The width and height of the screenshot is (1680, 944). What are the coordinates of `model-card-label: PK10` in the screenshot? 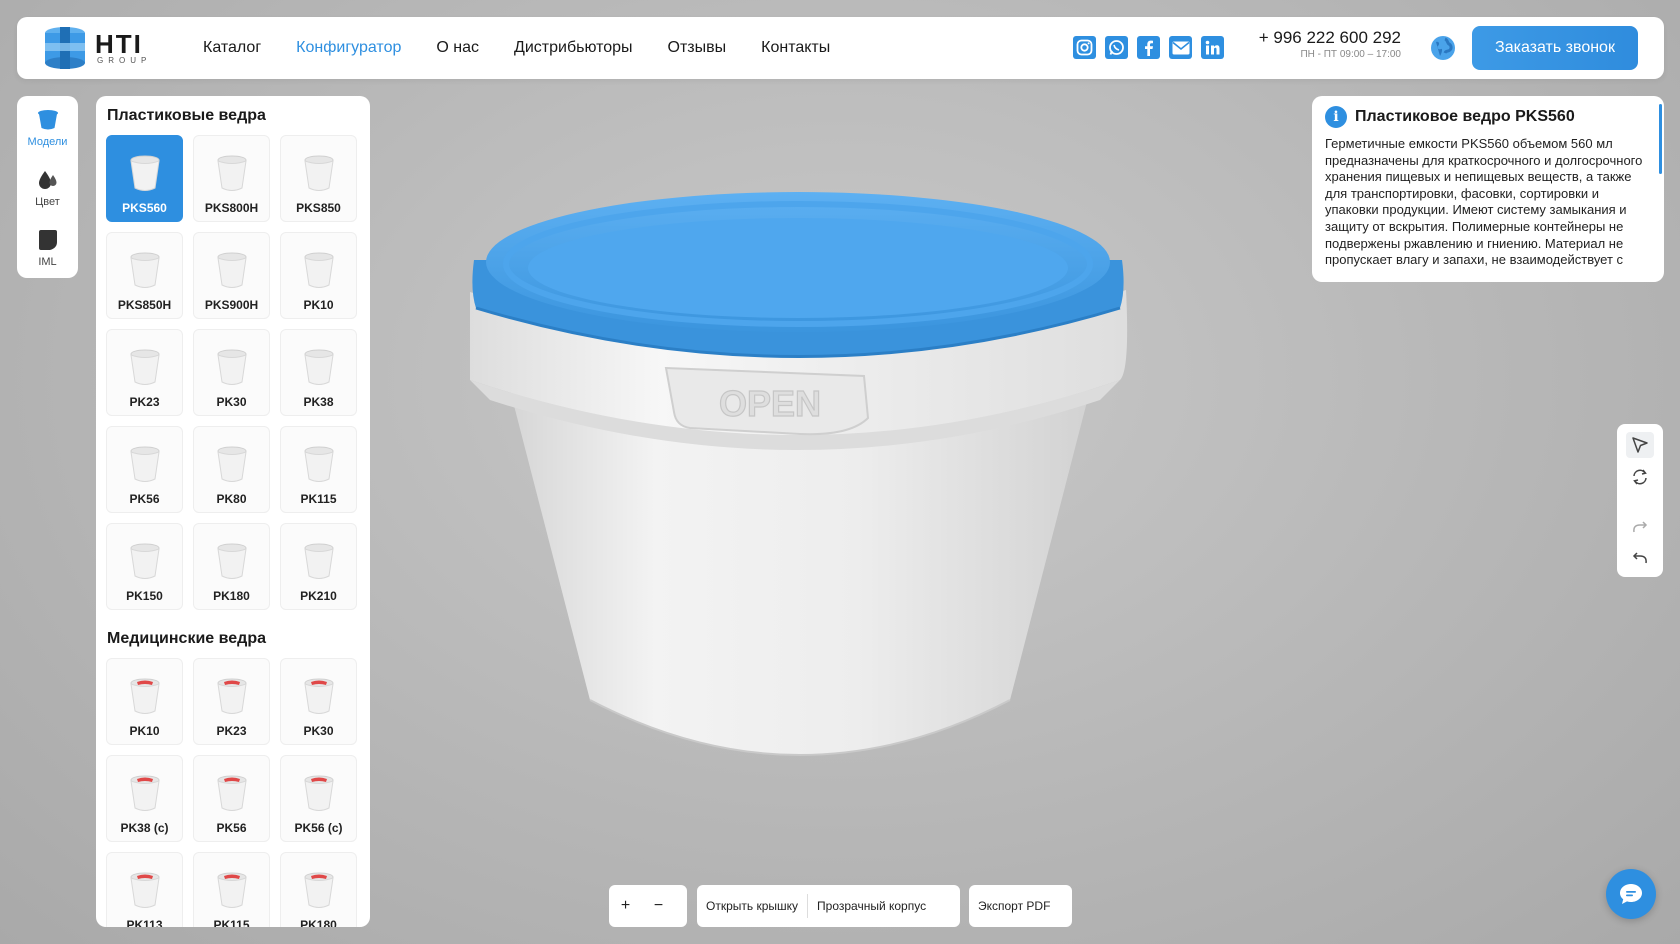 It's located at (318, 305).